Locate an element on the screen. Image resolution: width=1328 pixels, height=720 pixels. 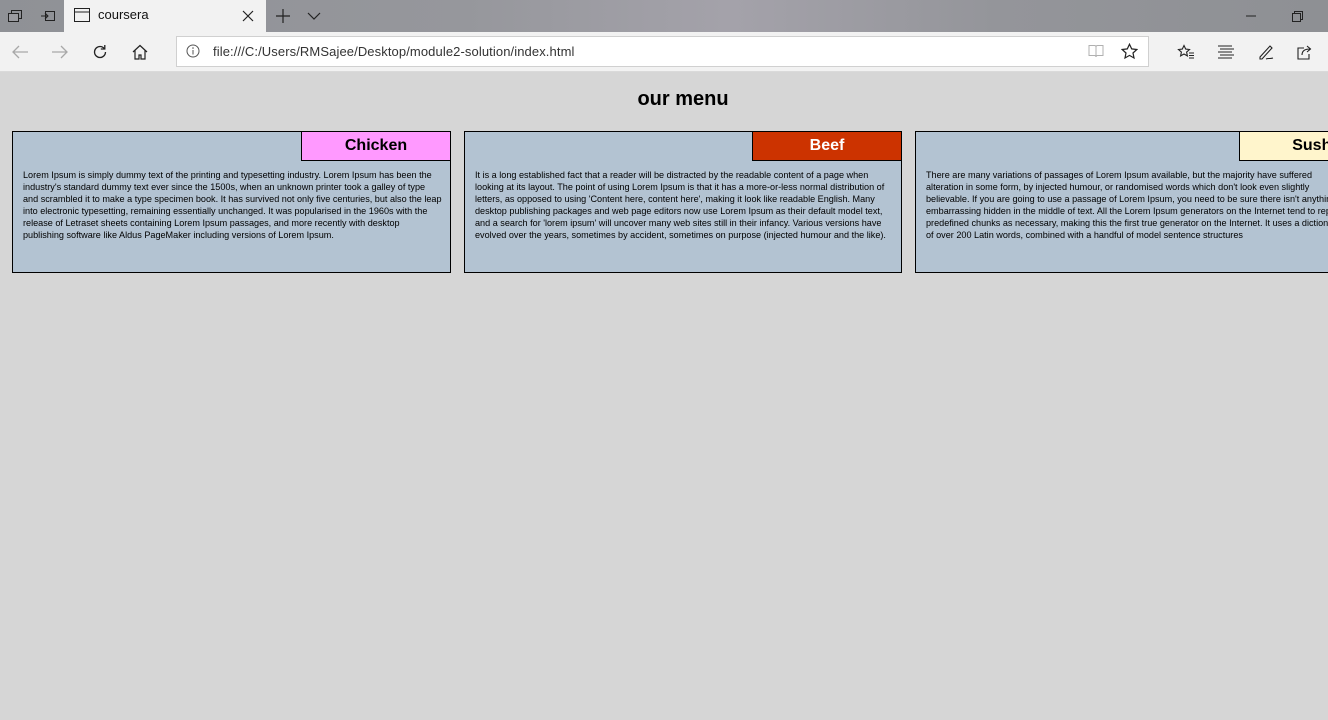
pen-icon is located at coordinates (1266, 52).